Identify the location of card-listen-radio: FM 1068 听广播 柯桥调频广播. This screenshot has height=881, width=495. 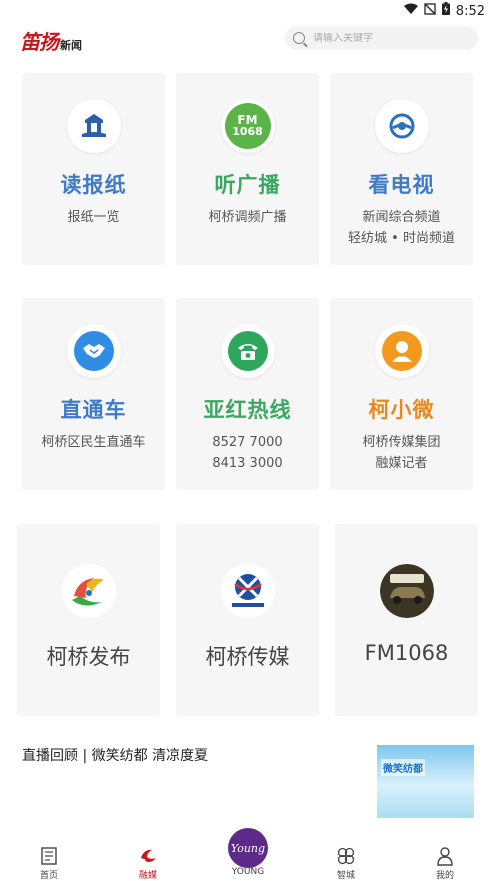
(247, 169).